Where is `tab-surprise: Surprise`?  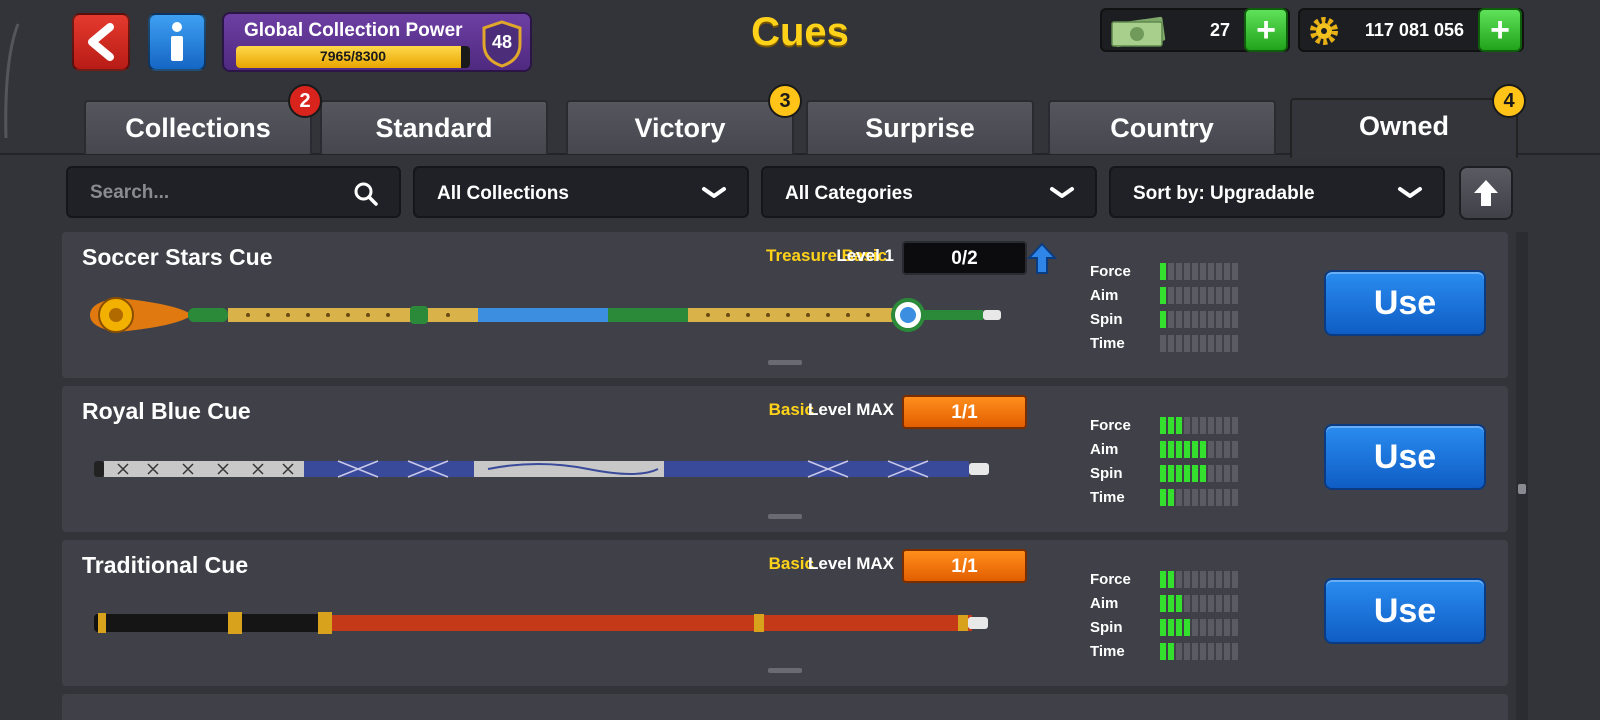 tab-surprise: Surprise is located at coordinates (920, 127).